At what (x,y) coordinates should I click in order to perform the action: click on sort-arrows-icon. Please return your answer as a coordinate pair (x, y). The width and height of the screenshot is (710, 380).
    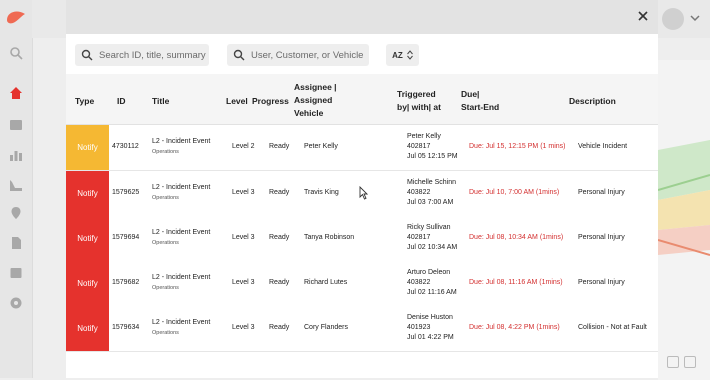
    Looking at the image, I should click on (409, 55).